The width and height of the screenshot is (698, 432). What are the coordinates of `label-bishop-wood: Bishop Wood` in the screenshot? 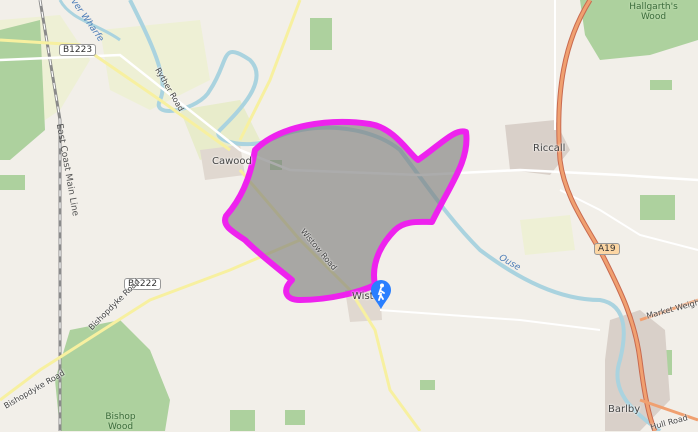 It's located at (120, 422).